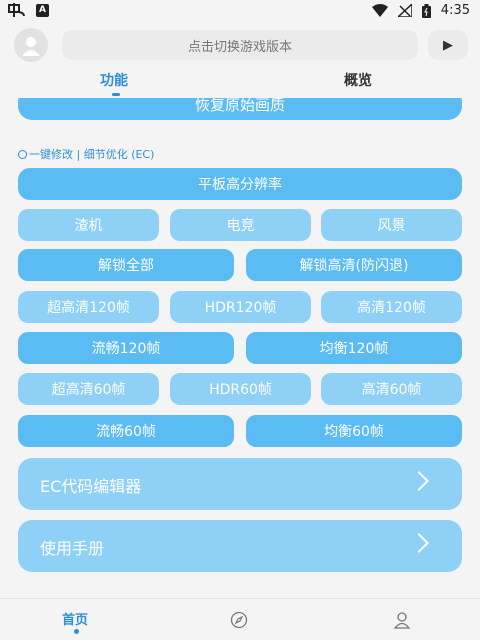  I want to click on hdr-60-button: HDR60帧, so click(240, 389).